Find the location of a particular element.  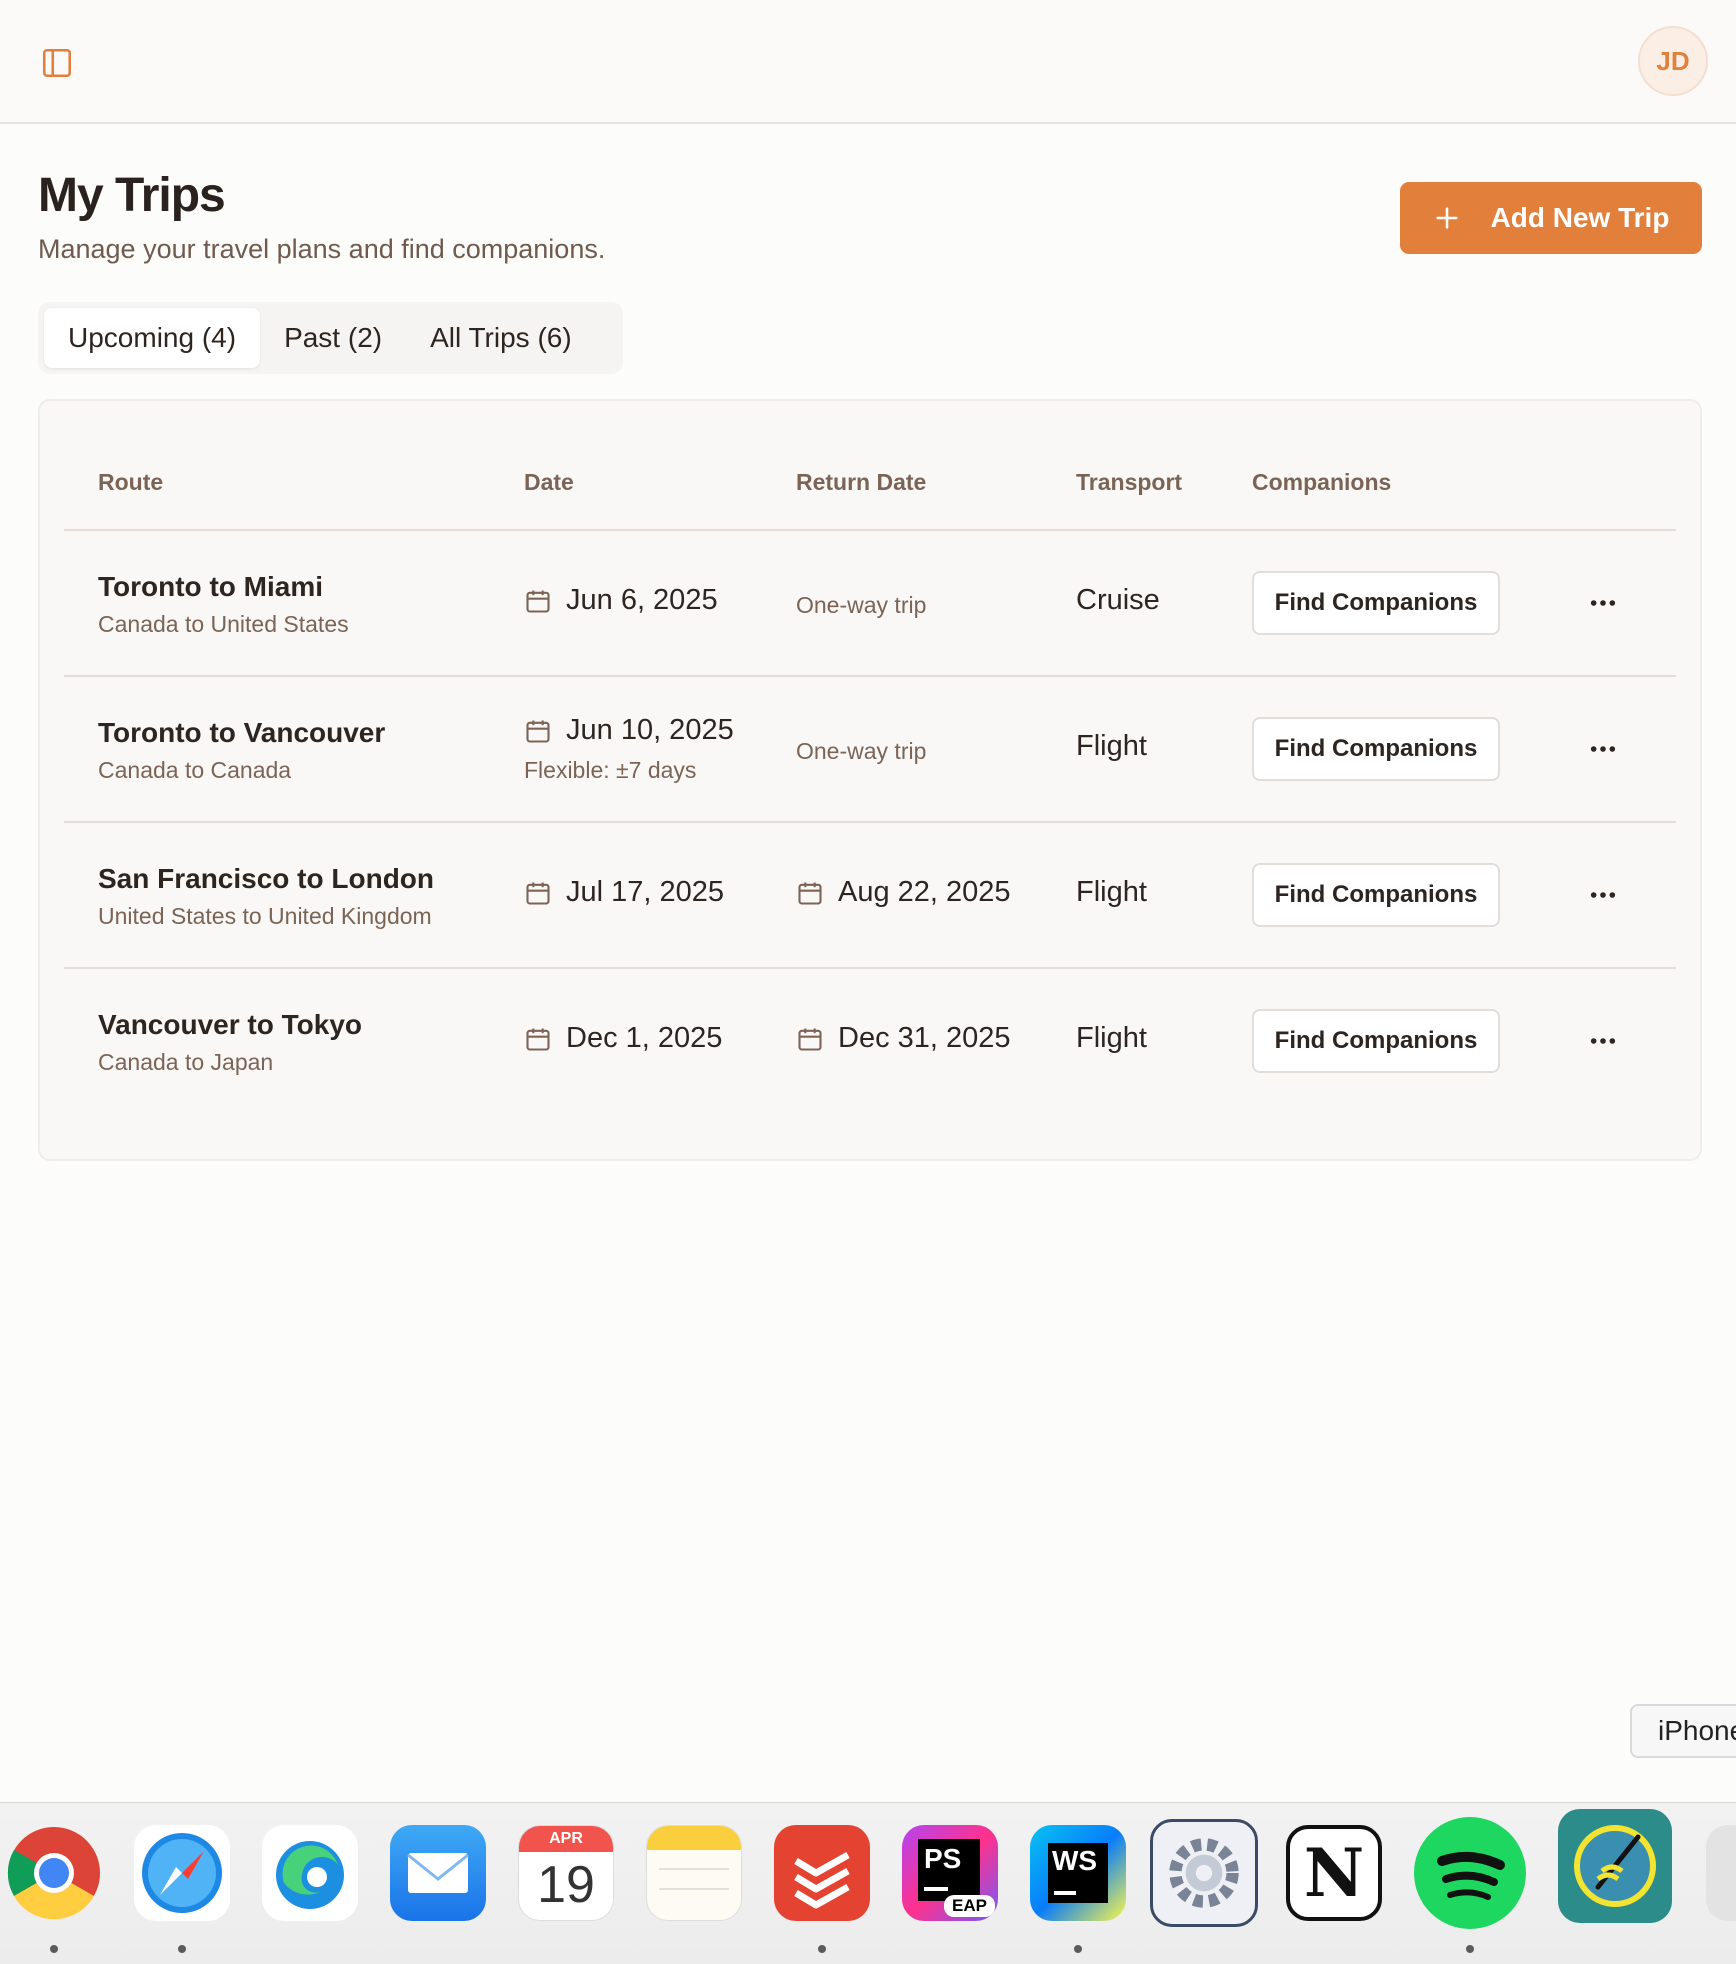

return-date-text: Aug 22, 2025 is located at coordinates (924, 892).